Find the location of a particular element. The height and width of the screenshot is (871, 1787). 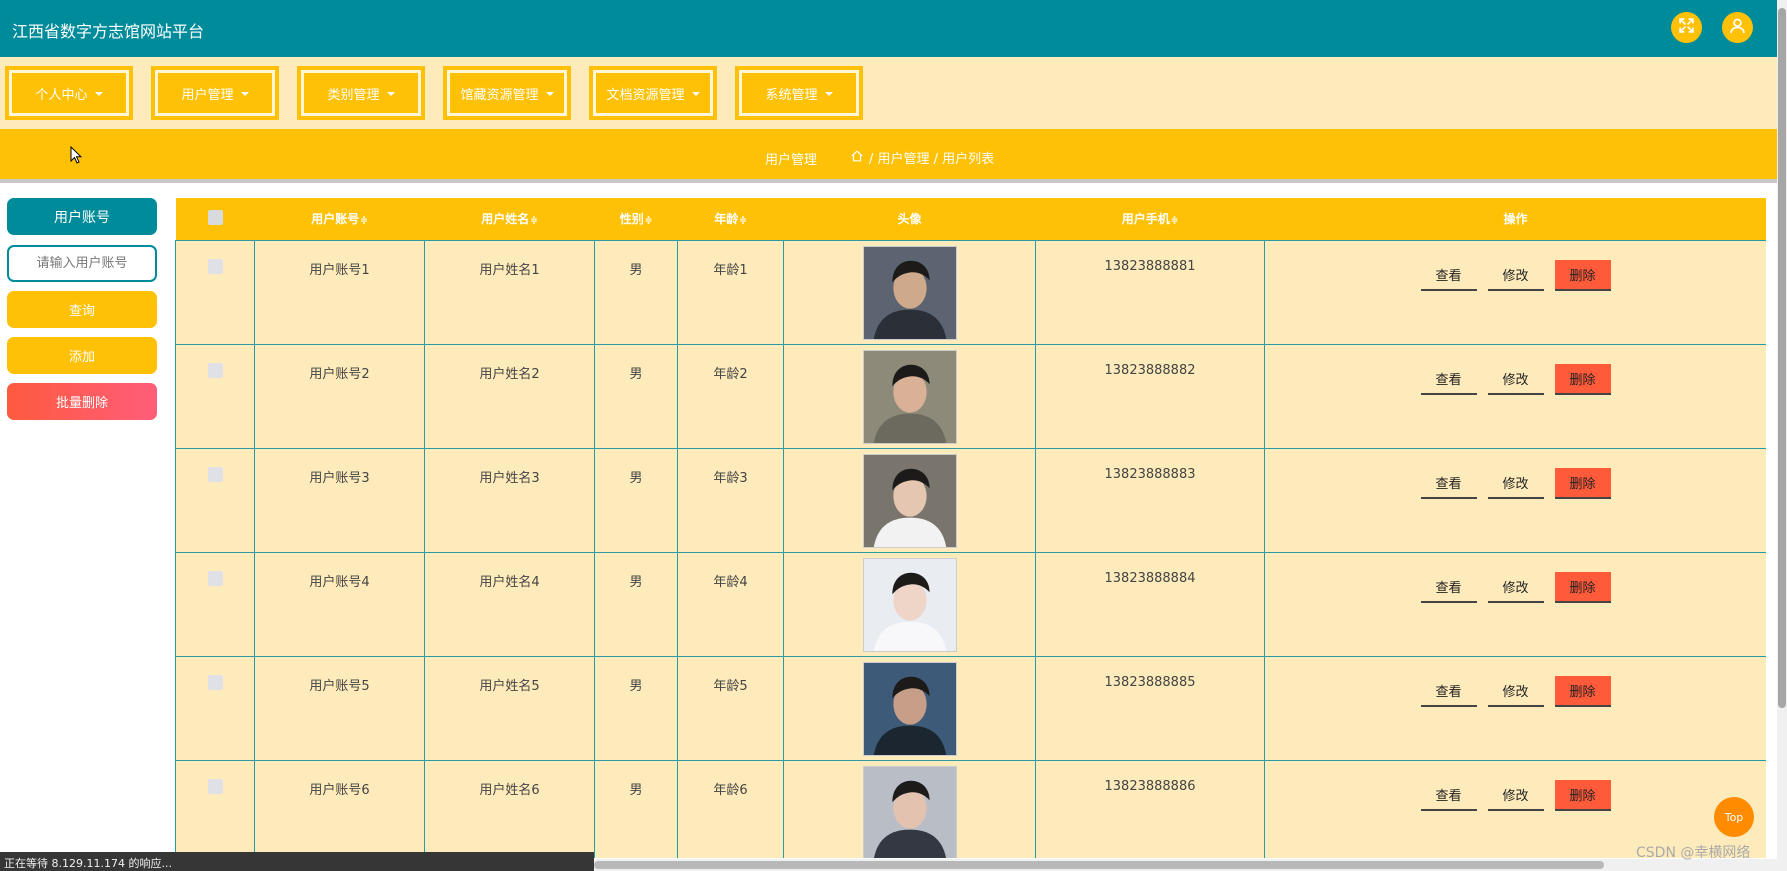

nav-label: 类别管理 is located at coordinates (353, 95).